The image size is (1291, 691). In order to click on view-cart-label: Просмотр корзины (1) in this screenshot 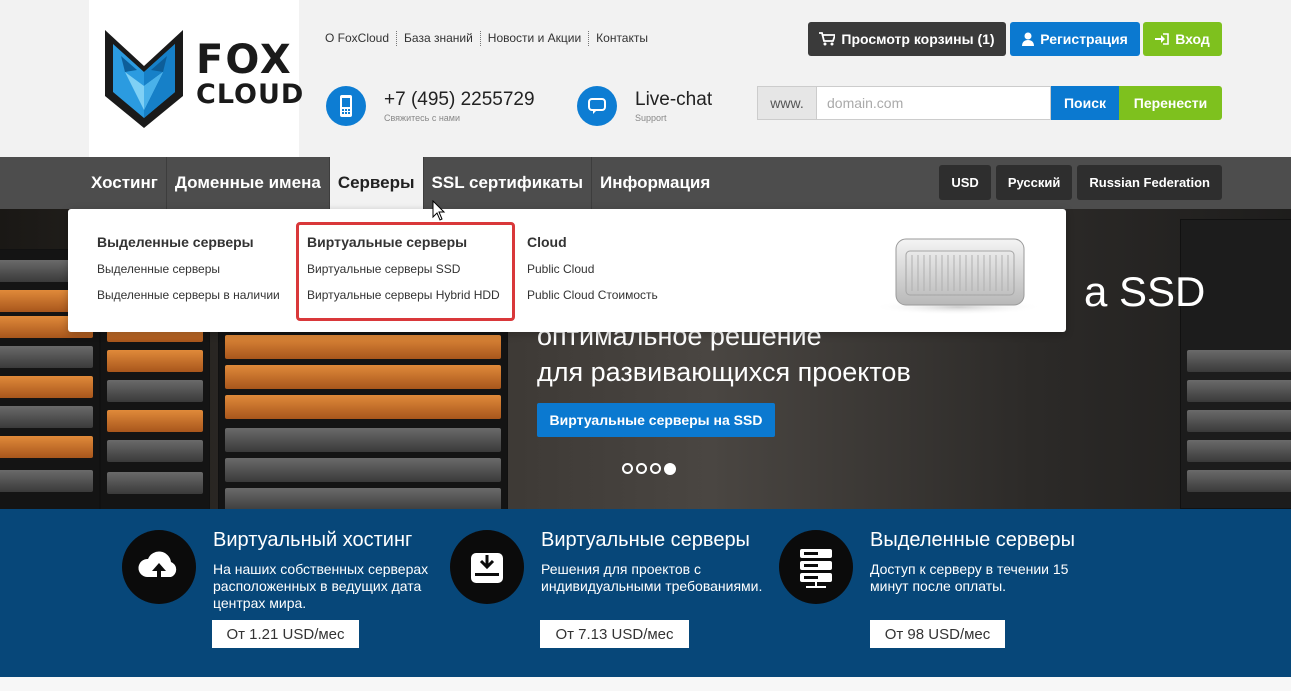, I will do `click(918, 39)`.